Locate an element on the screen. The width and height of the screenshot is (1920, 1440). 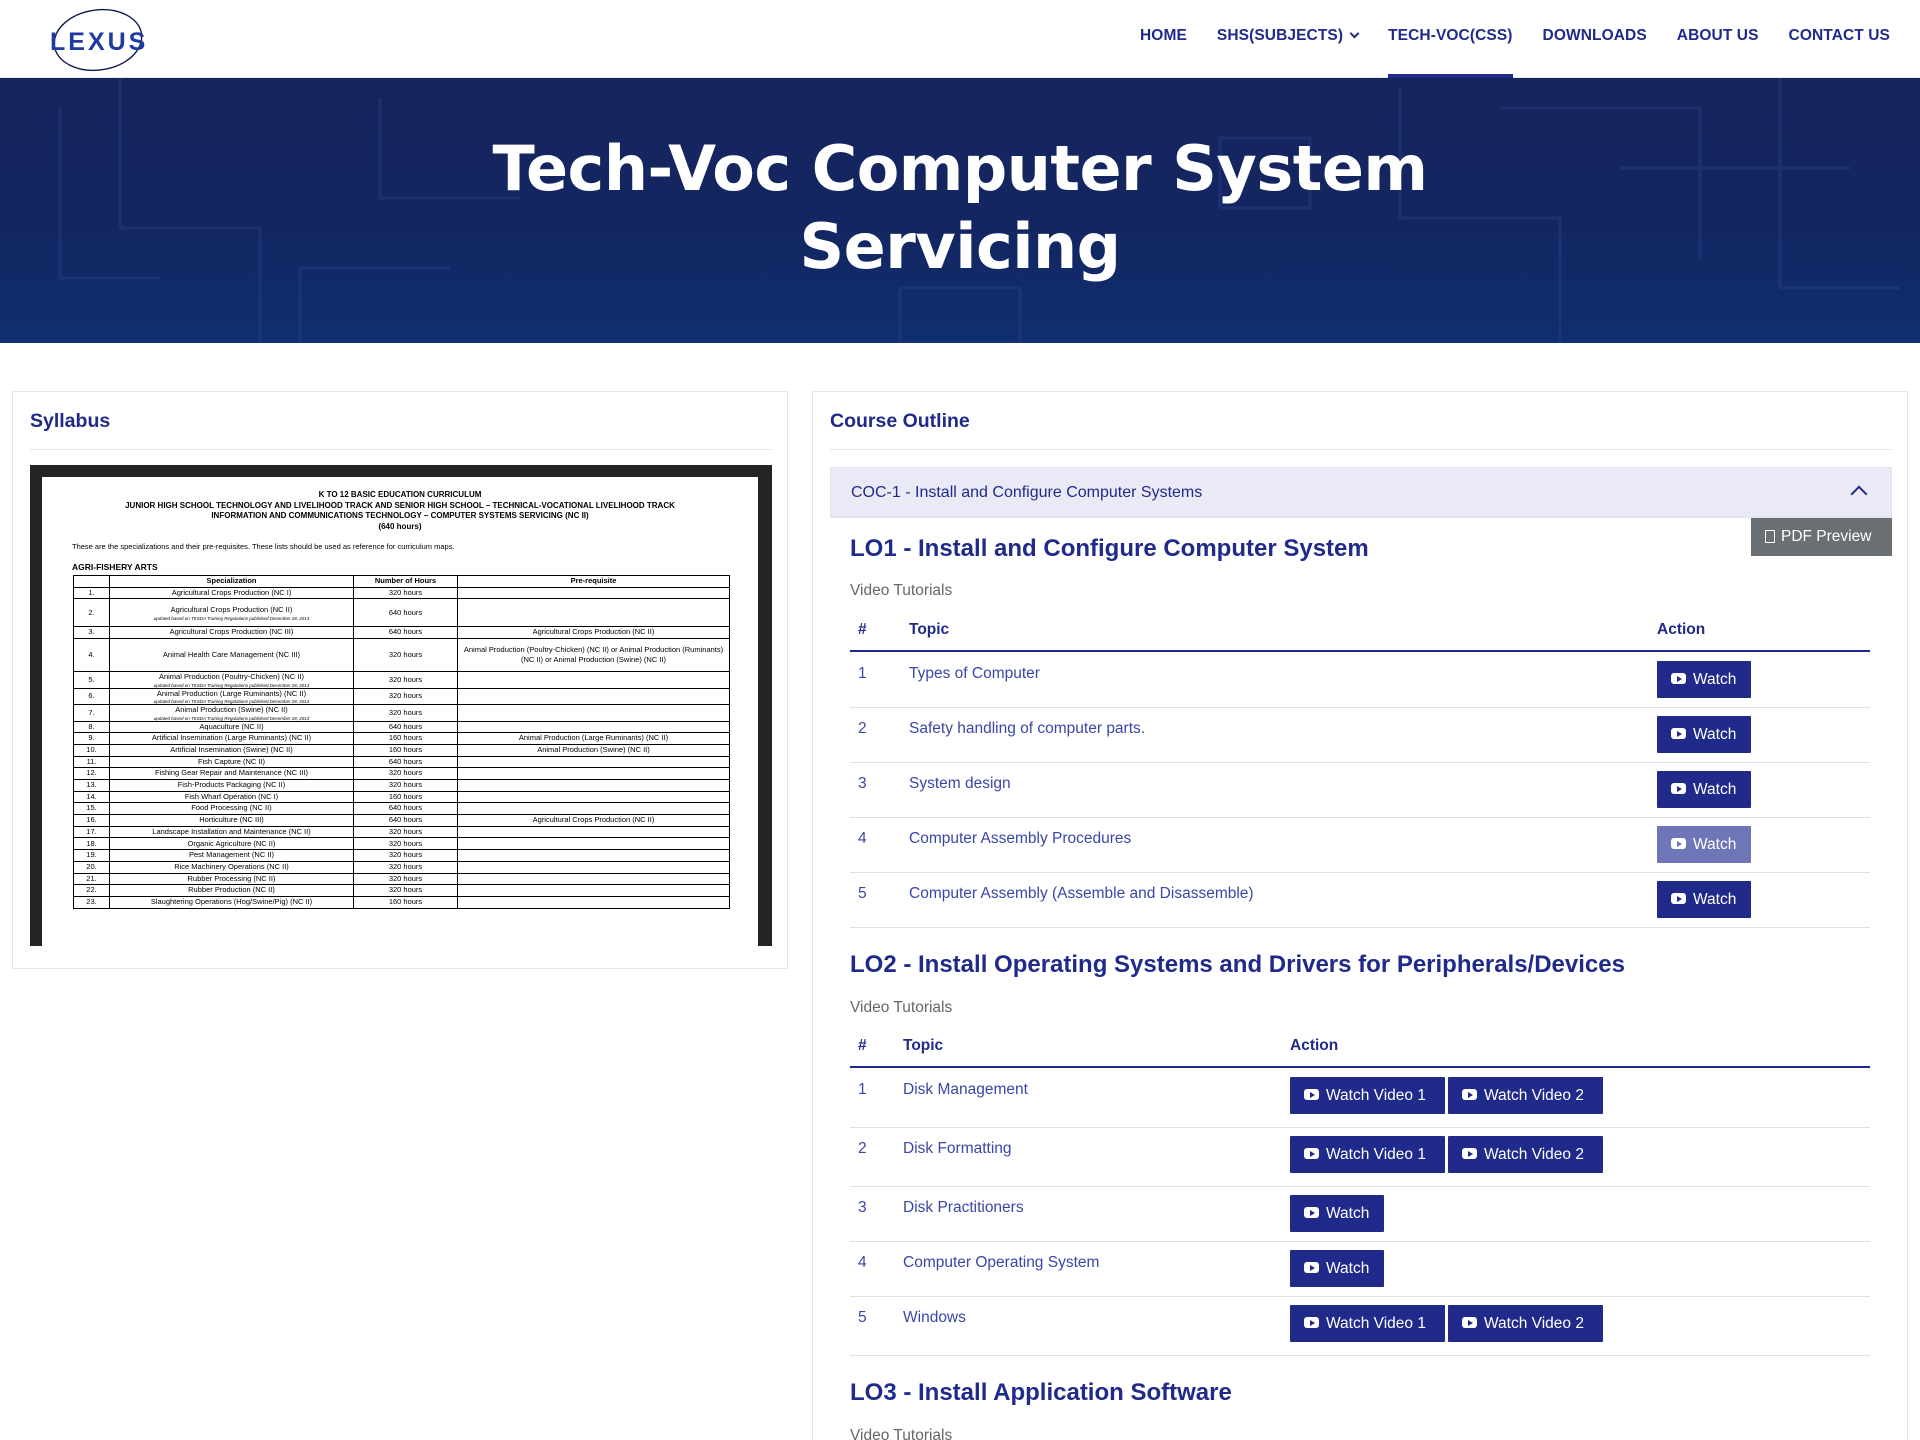
lexus-logo: LEXUS is located at coordinates (104, 39).